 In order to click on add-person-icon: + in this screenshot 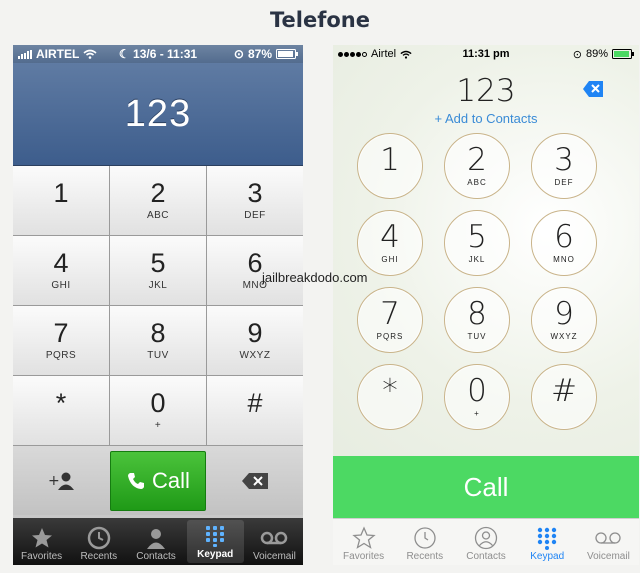, I will do `click(61, 481)`.